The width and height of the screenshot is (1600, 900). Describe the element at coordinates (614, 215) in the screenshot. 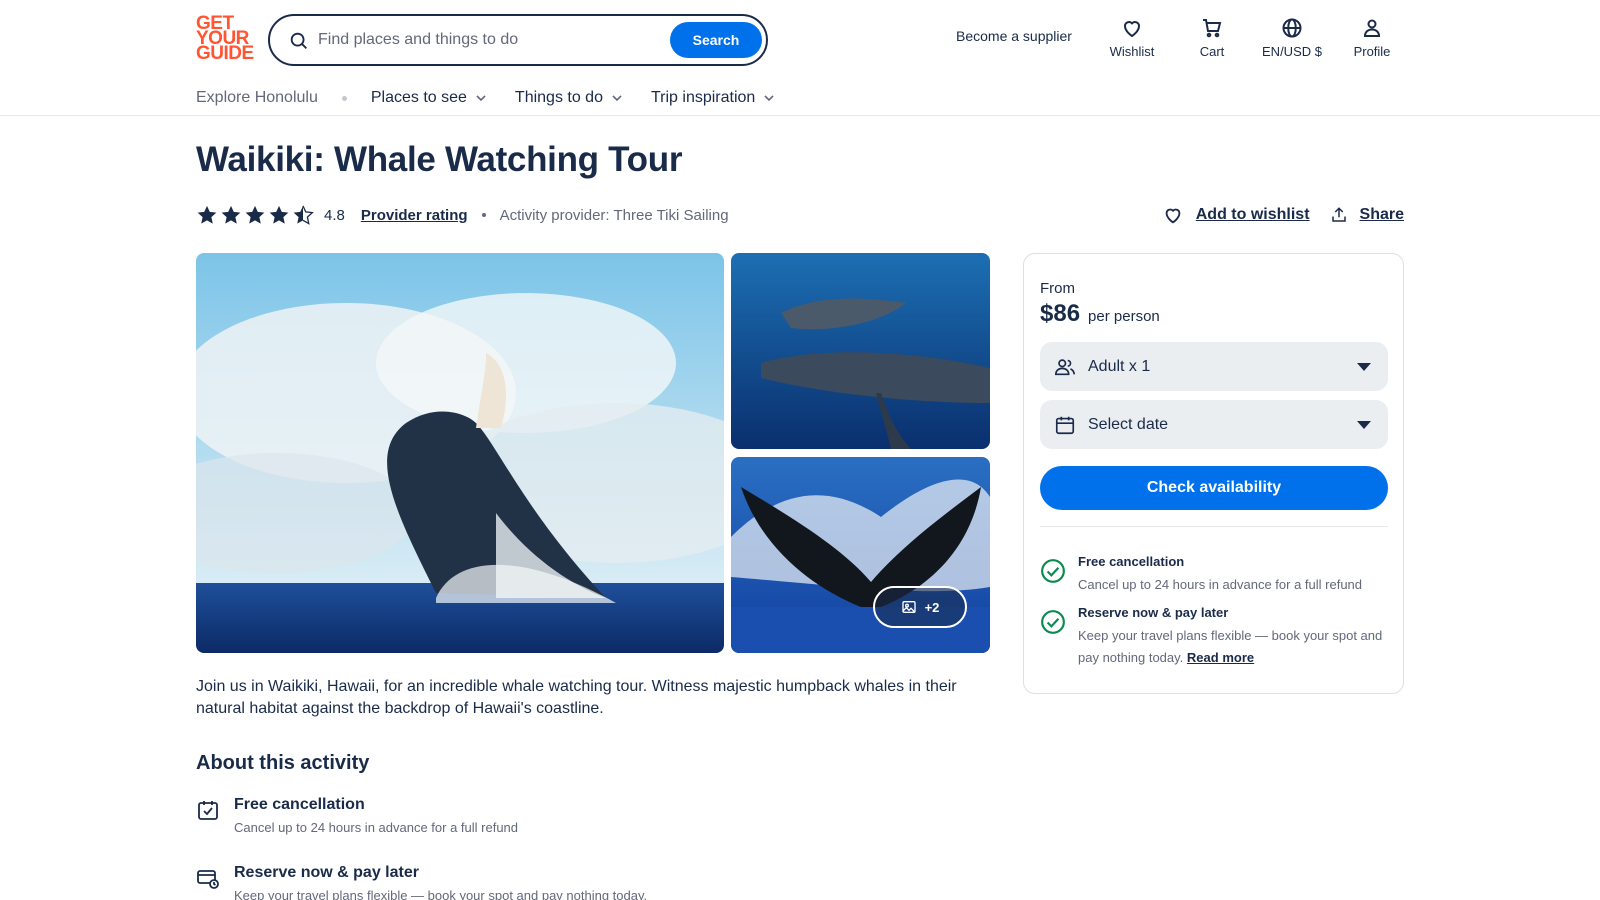

I see `activity-provider: Activity provider: Three Tiki Sailing` at that location.